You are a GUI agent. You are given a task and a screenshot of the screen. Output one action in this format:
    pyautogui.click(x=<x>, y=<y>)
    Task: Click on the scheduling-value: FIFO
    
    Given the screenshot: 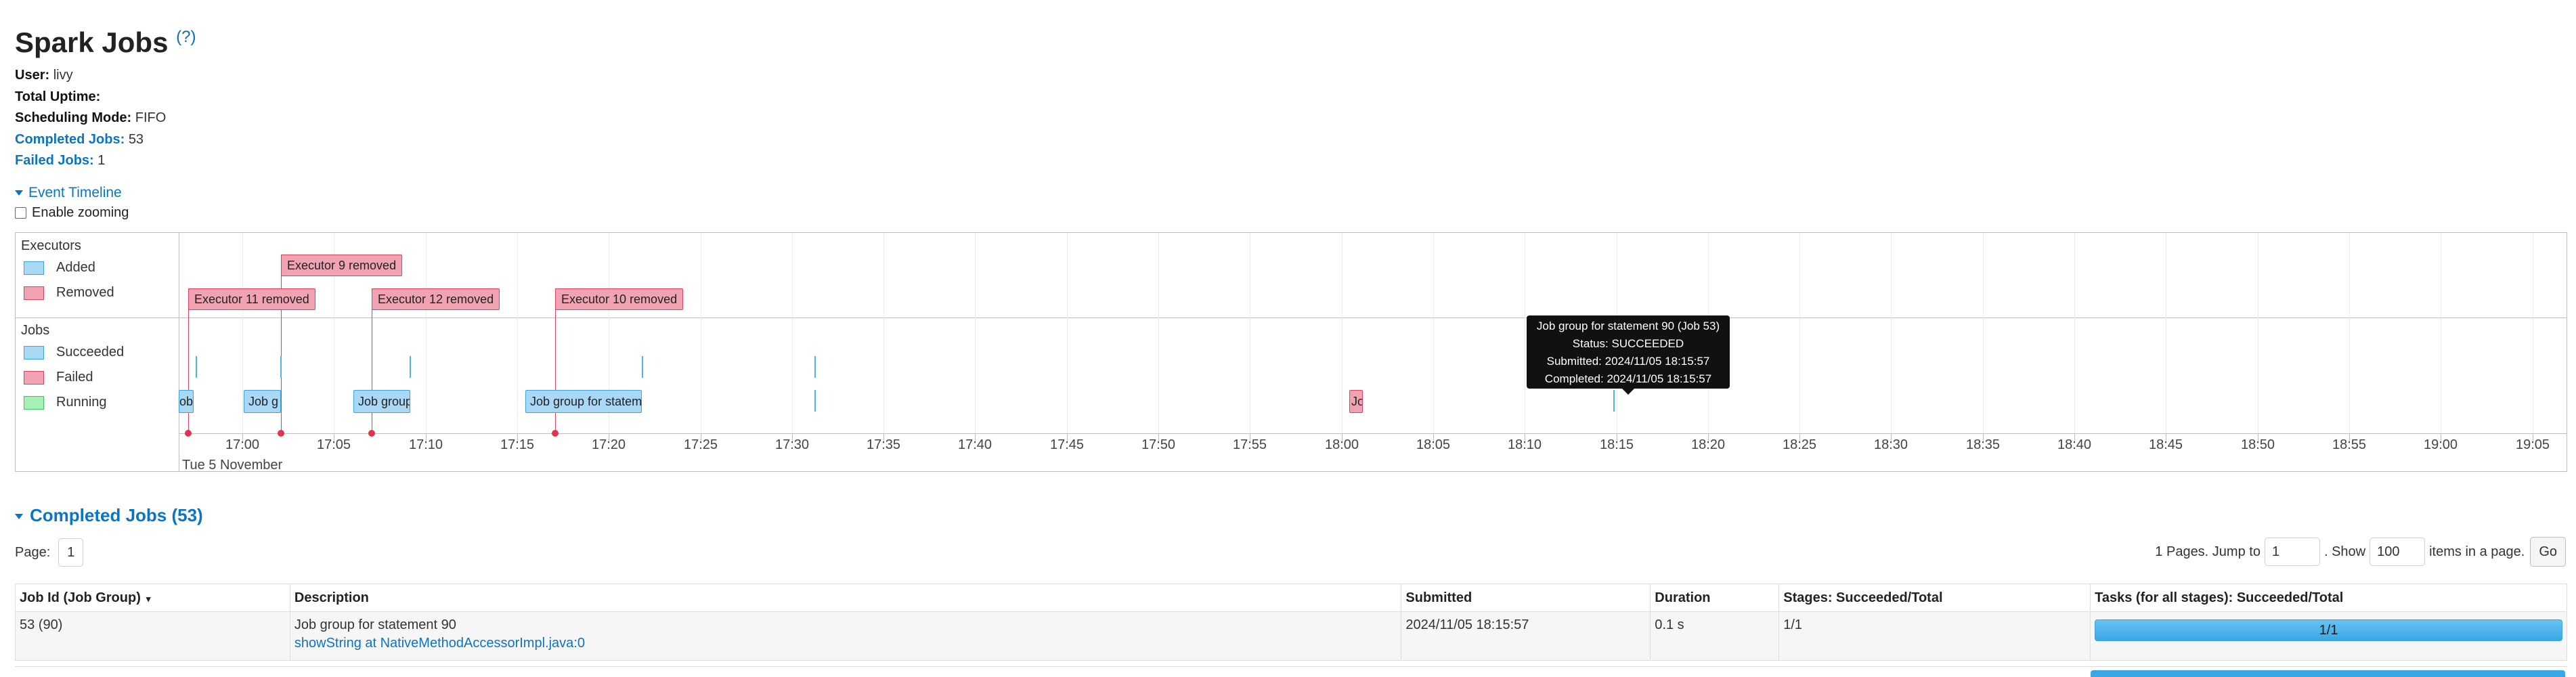 What is the action you would take?
    pyautogui.click(x=151, y=118)
    